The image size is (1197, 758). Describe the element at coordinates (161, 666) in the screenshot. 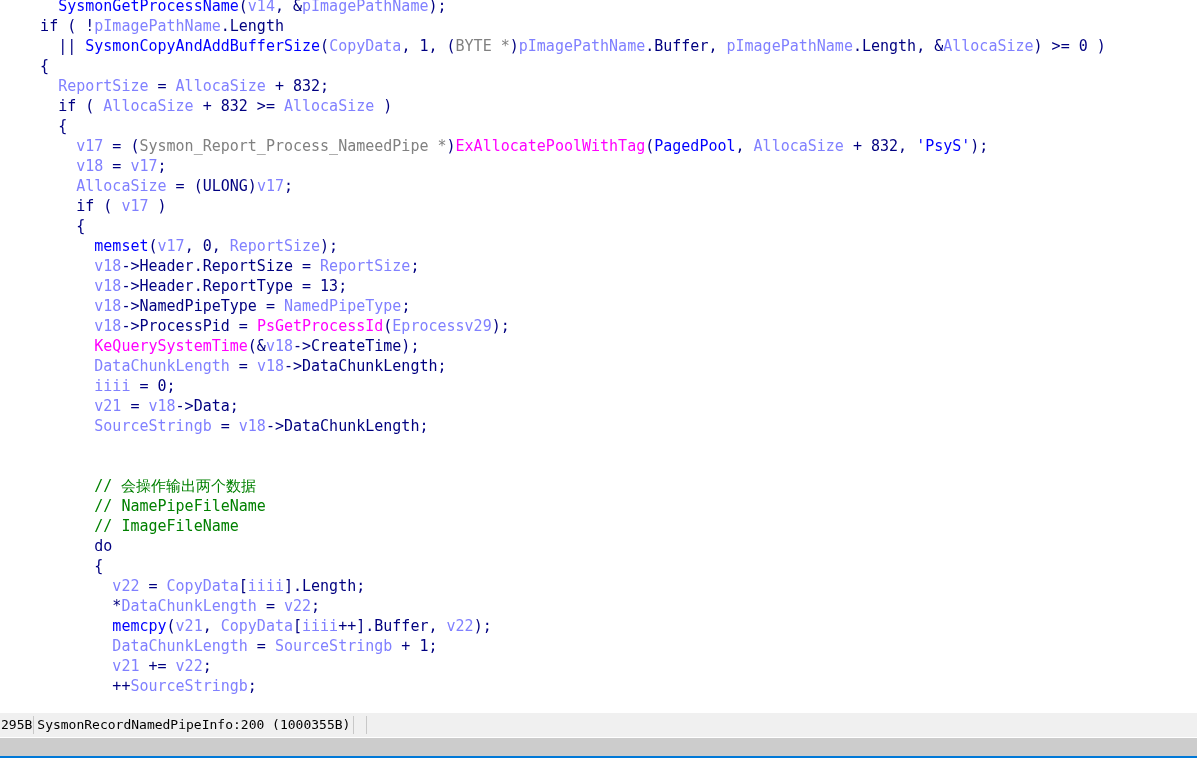

I see `code-line: v21 += v22;` at that location.